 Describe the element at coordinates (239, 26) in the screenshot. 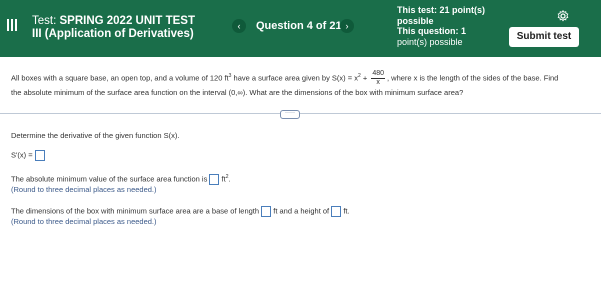

I see `previous-question-button: ‹` at that location.